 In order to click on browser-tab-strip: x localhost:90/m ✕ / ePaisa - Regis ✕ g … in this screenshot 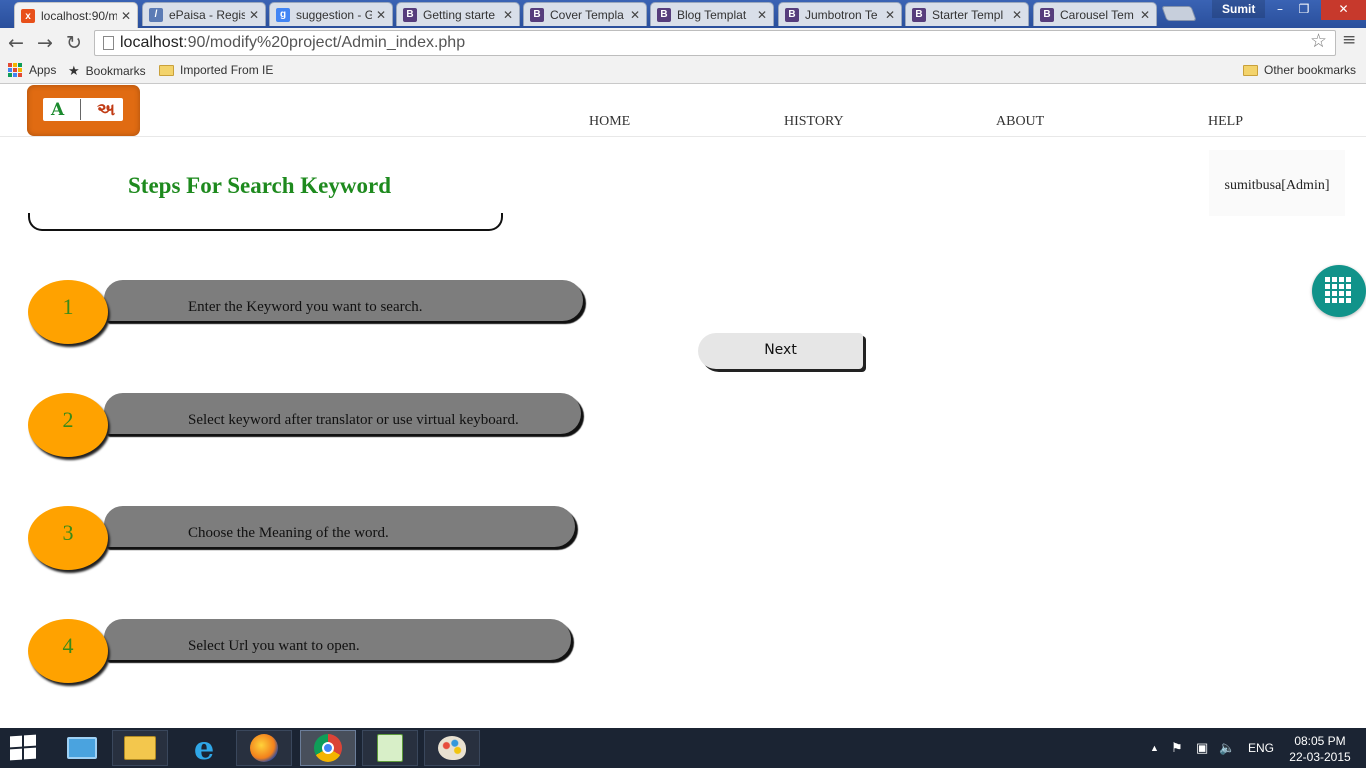, I will do `click(683, 14)`.